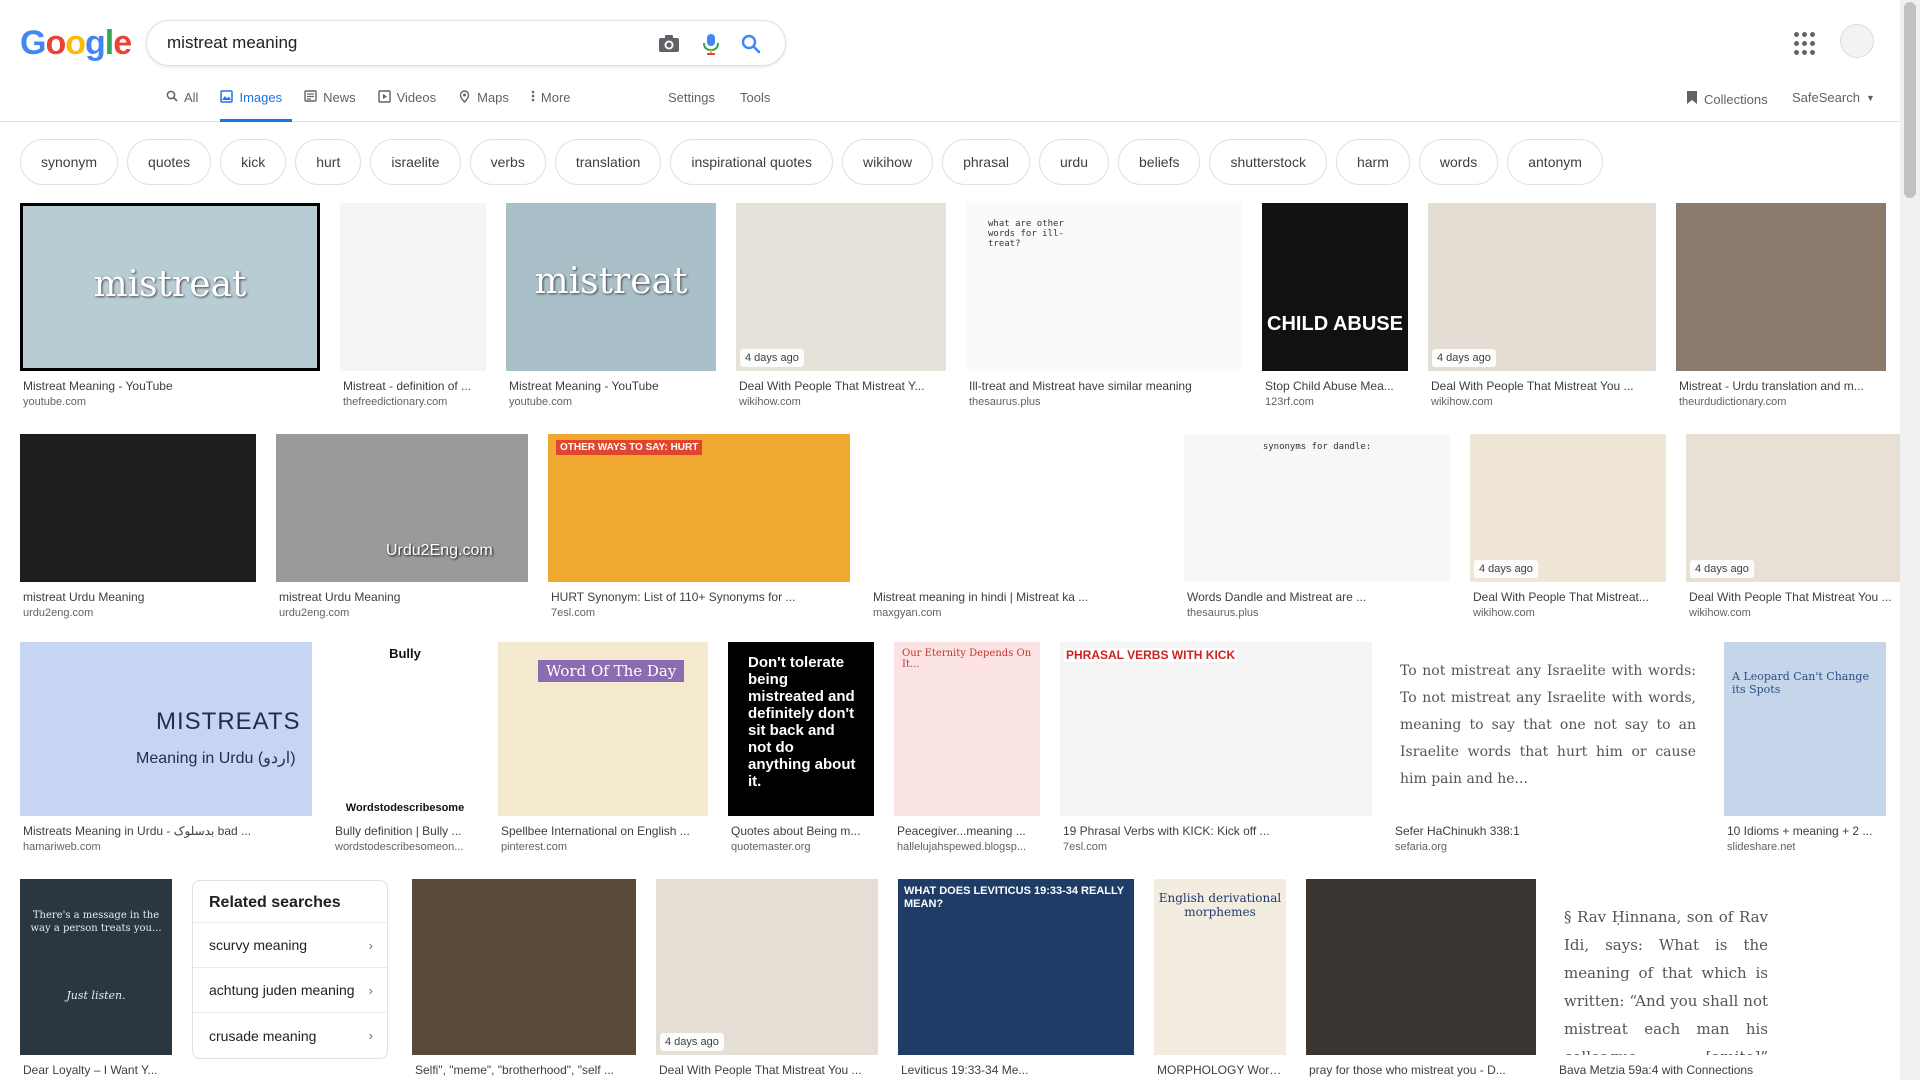 The height and width of the screenshot is (1080, 1920). Describe the element at coordinates (415, 162) in the screenshot. I see `chip-israelite: israelite` at that location.